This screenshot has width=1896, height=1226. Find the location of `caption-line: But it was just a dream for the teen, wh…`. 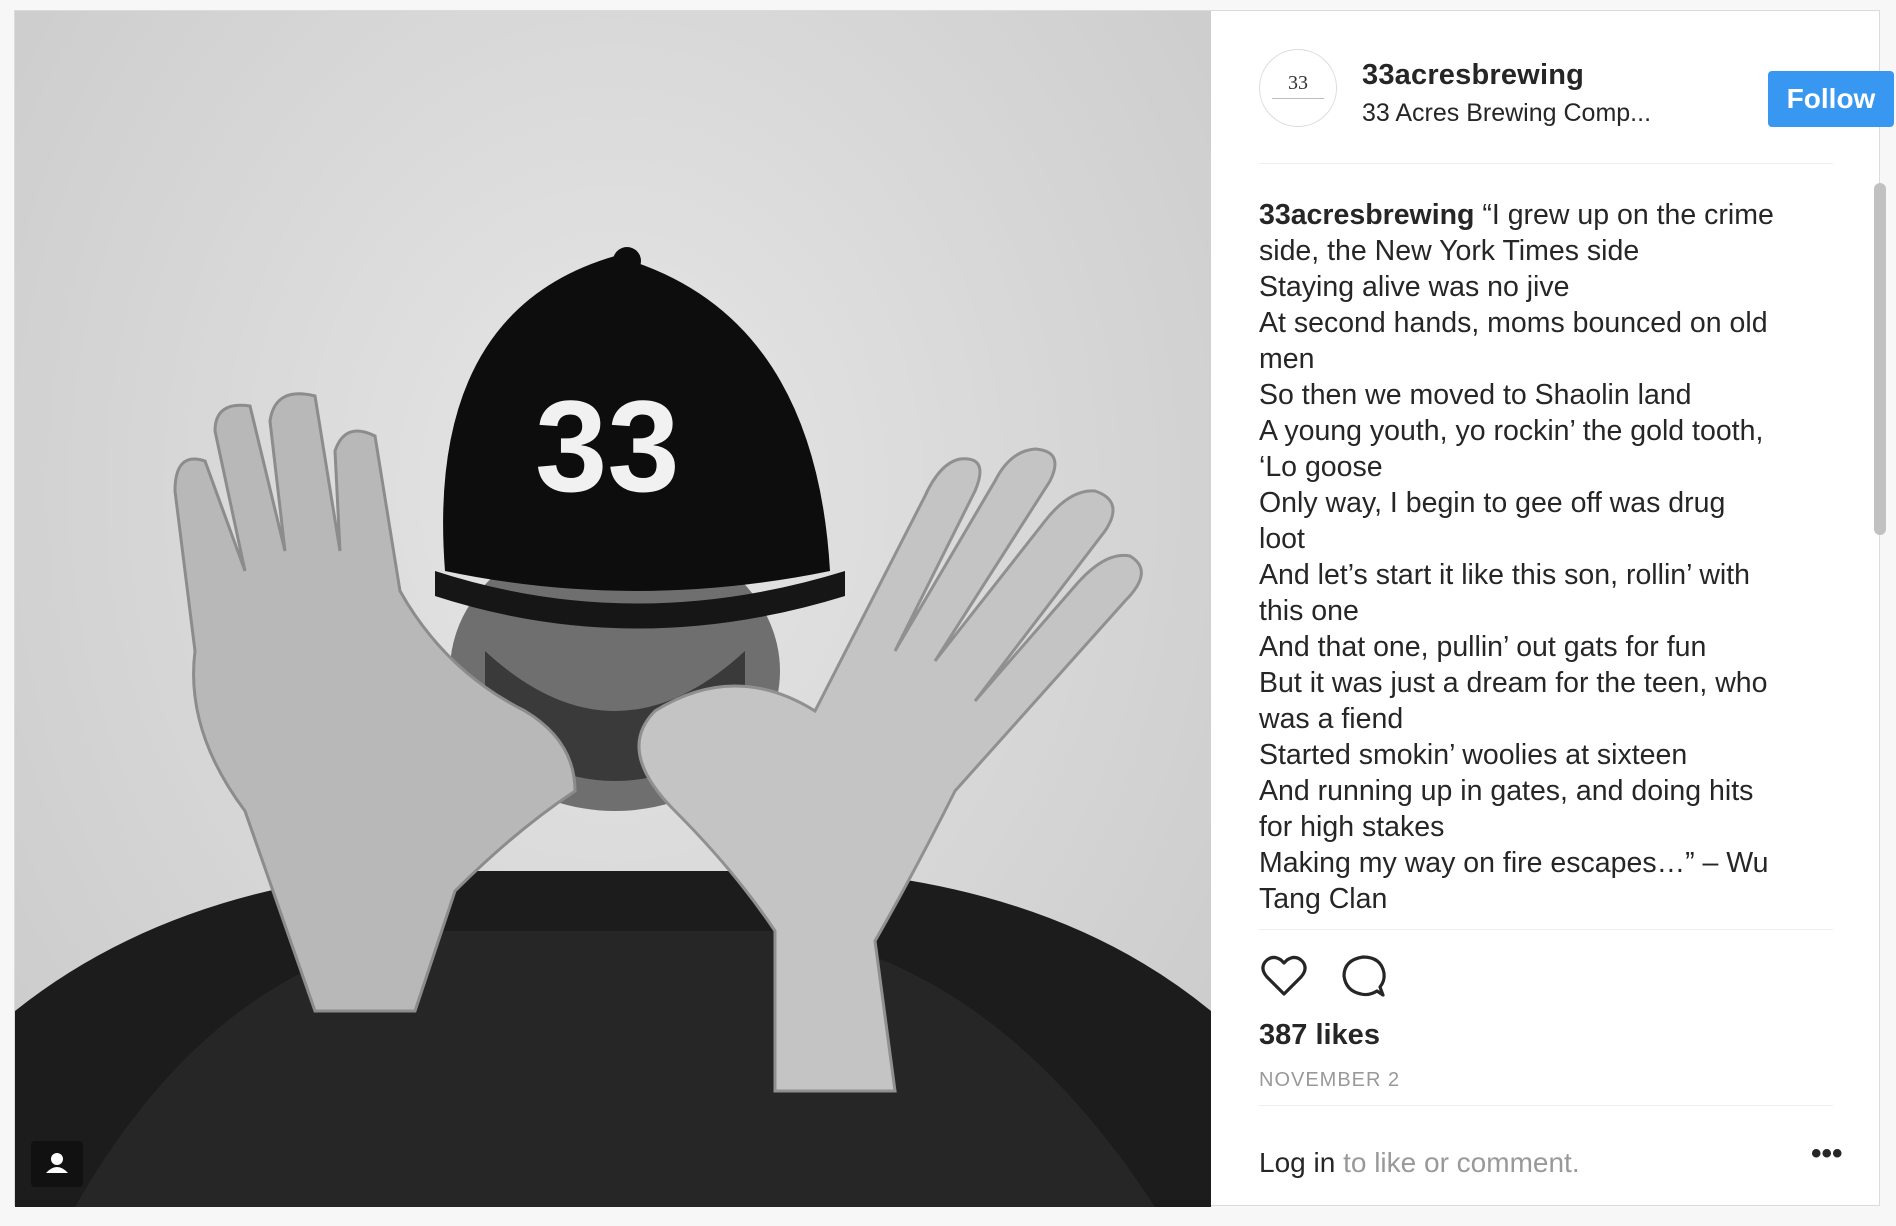

caption-line: But it was just a dream for the teen, wh… is located at coordinates (1513, 683).